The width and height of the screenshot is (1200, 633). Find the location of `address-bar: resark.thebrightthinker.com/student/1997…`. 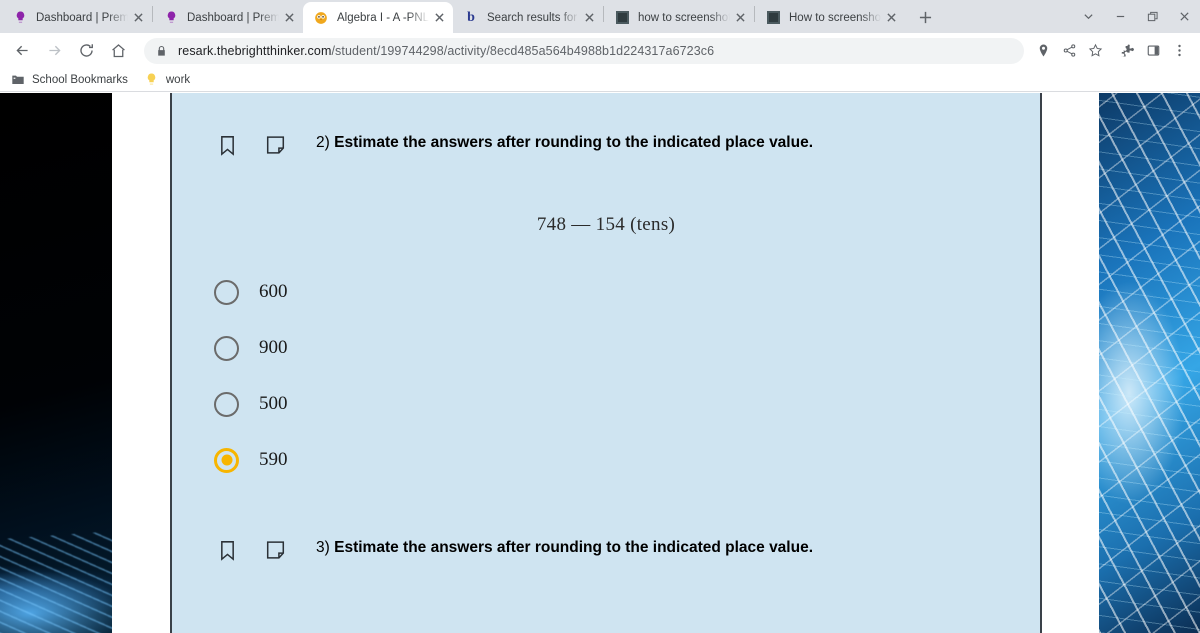

address-bar: resark.thebrightthinker.com/student/1997… is located at coordinates (584, 50).